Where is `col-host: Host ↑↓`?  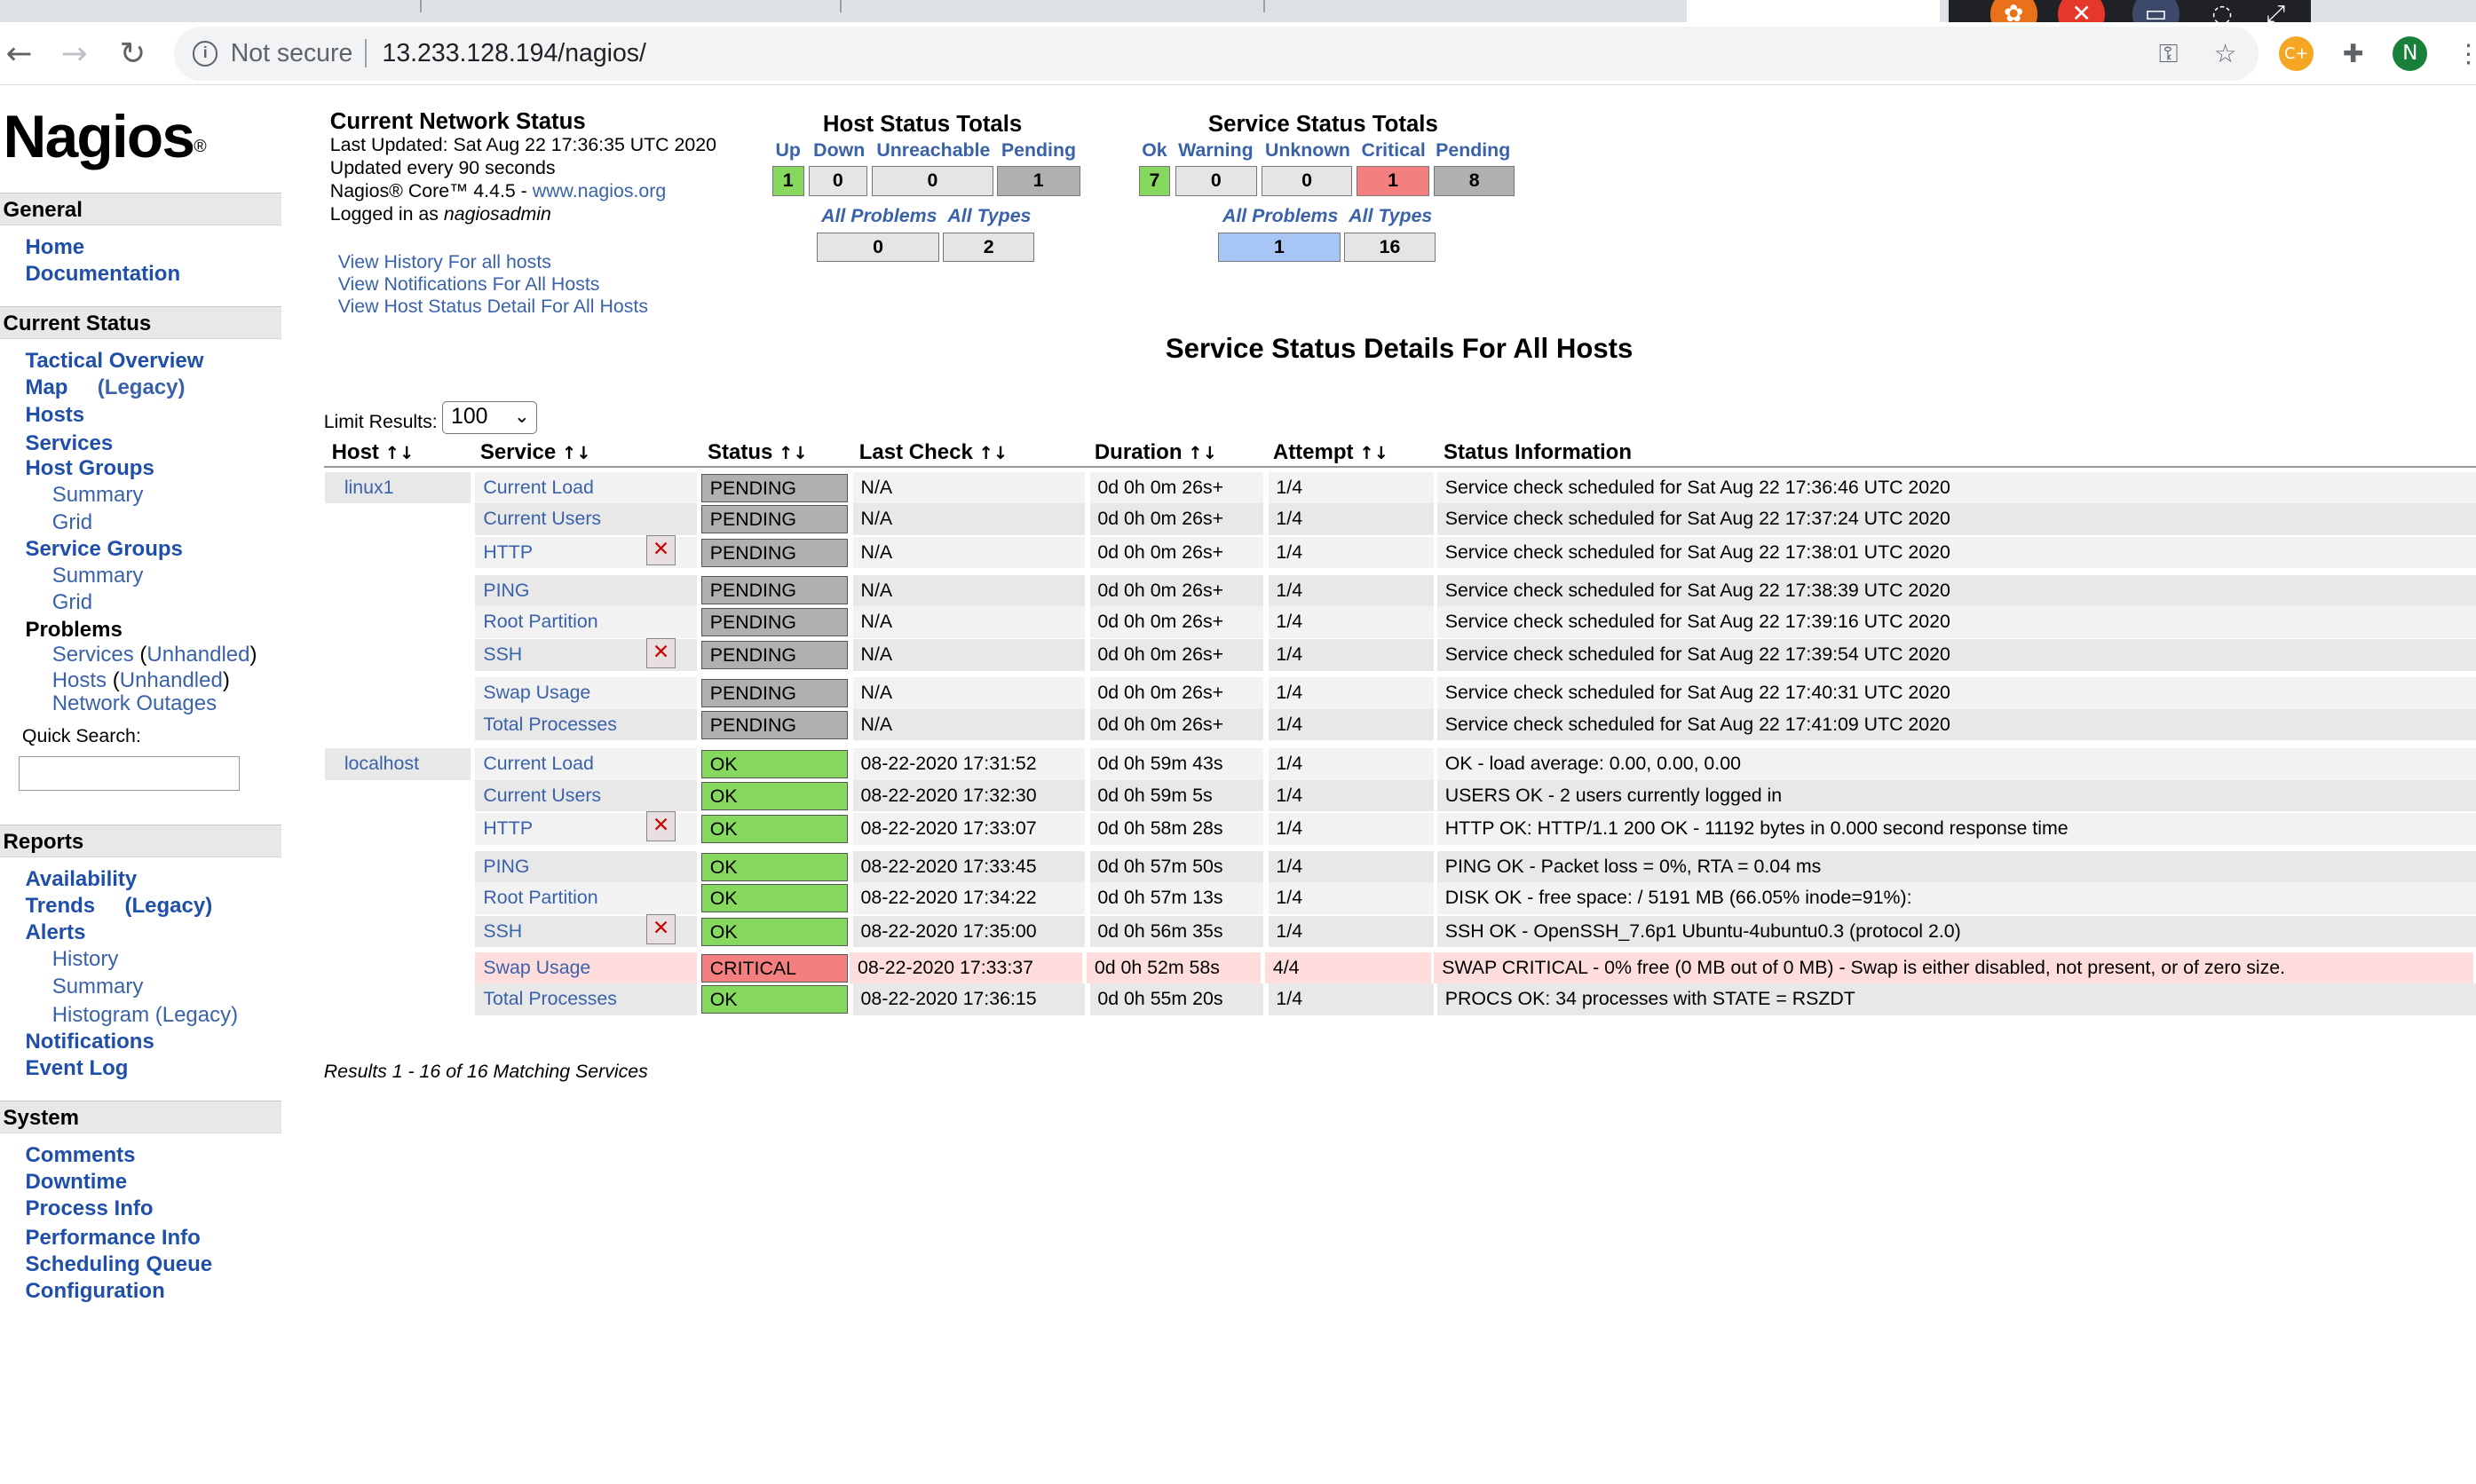
col-host: Host ↑↓ is located at coordinates (373, 453).